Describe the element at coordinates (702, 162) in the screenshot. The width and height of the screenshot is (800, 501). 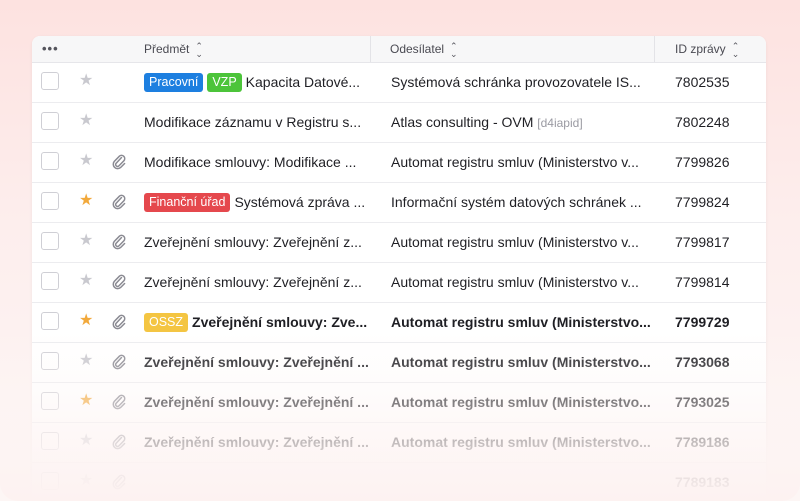
I see `message-id: 7799826` at that location.